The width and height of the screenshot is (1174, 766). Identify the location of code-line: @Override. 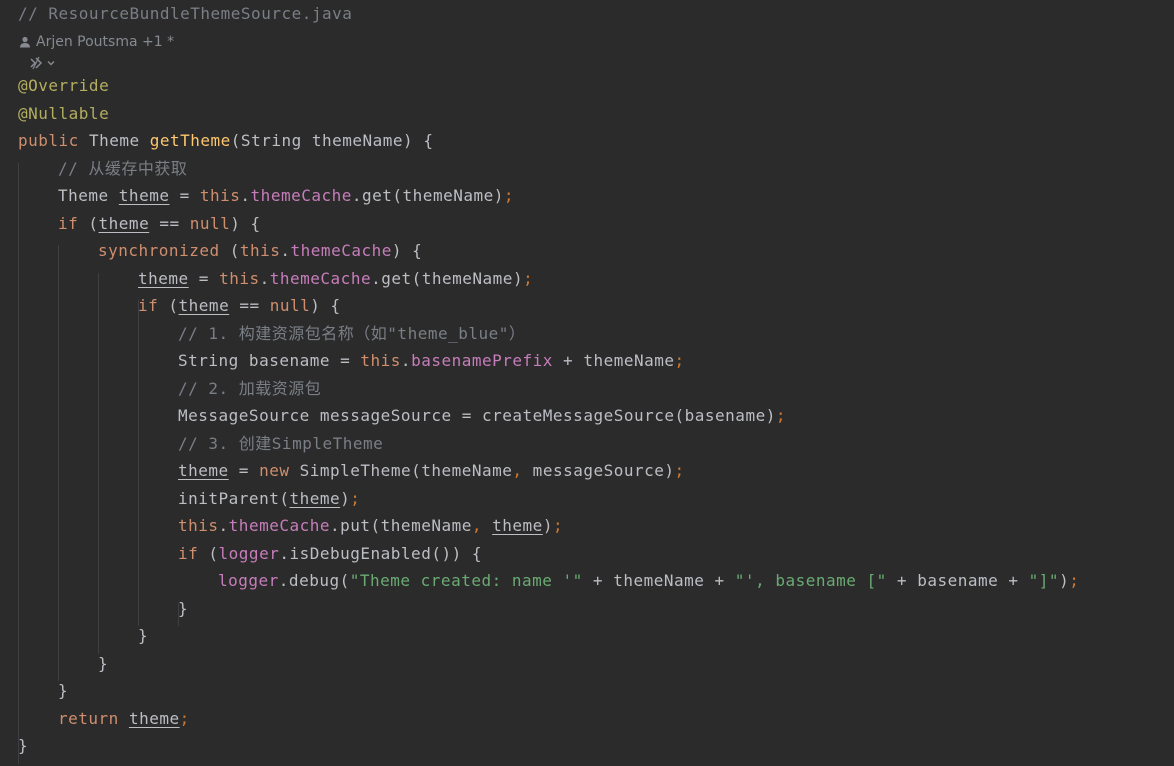
(63, 86).